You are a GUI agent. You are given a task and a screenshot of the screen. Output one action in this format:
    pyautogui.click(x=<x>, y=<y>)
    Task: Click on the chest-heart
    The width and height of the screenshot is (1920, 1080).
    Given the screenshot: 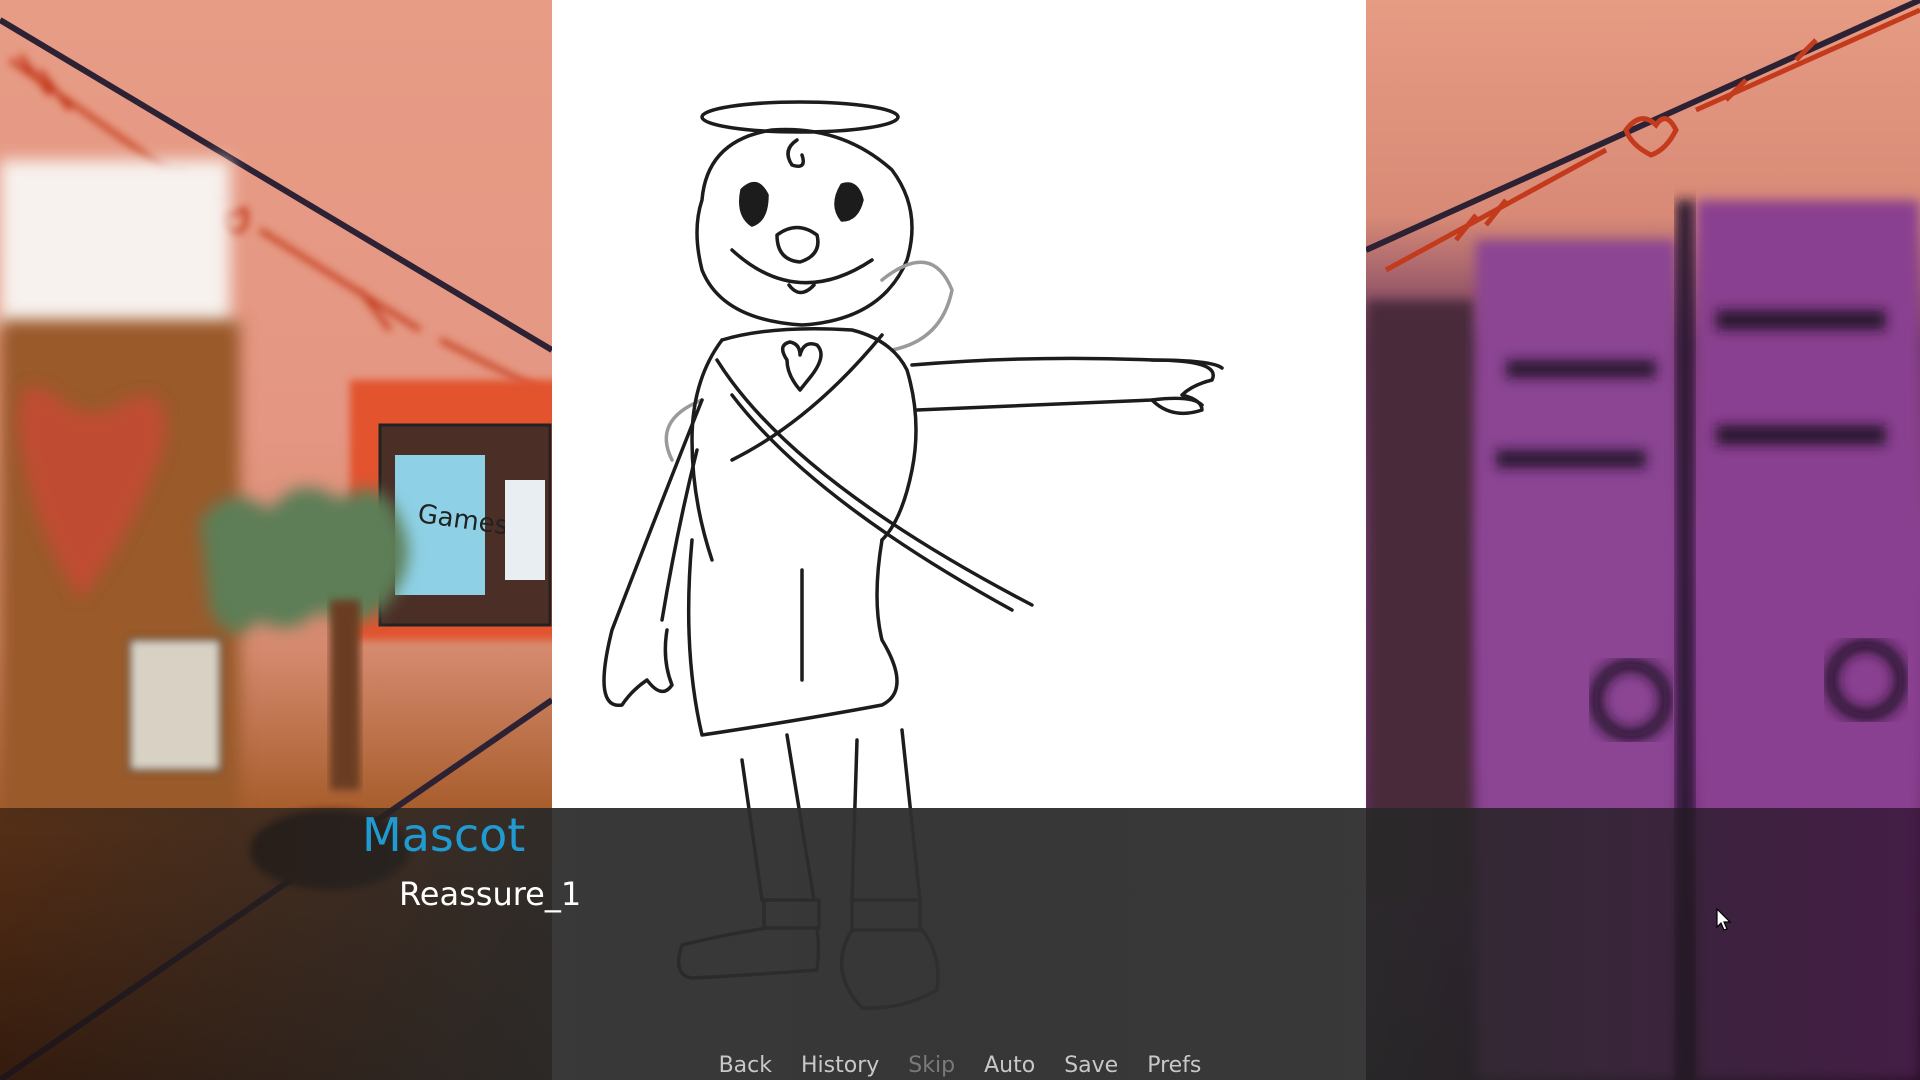 What is the action you would take?
    pyautogui.click(x=801, y=366)
    